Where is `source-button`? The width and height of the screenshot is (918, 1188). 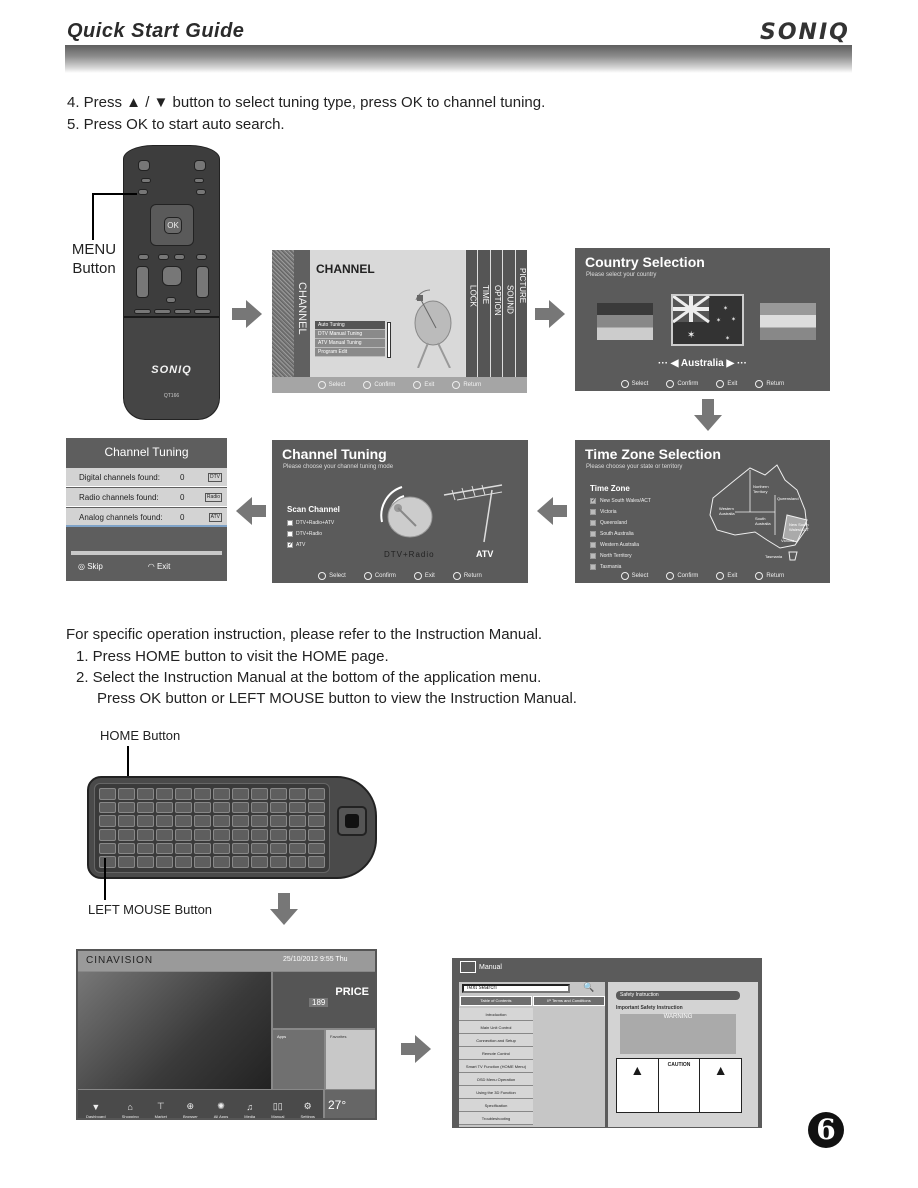
source-button is located at coordinates (201, 192).